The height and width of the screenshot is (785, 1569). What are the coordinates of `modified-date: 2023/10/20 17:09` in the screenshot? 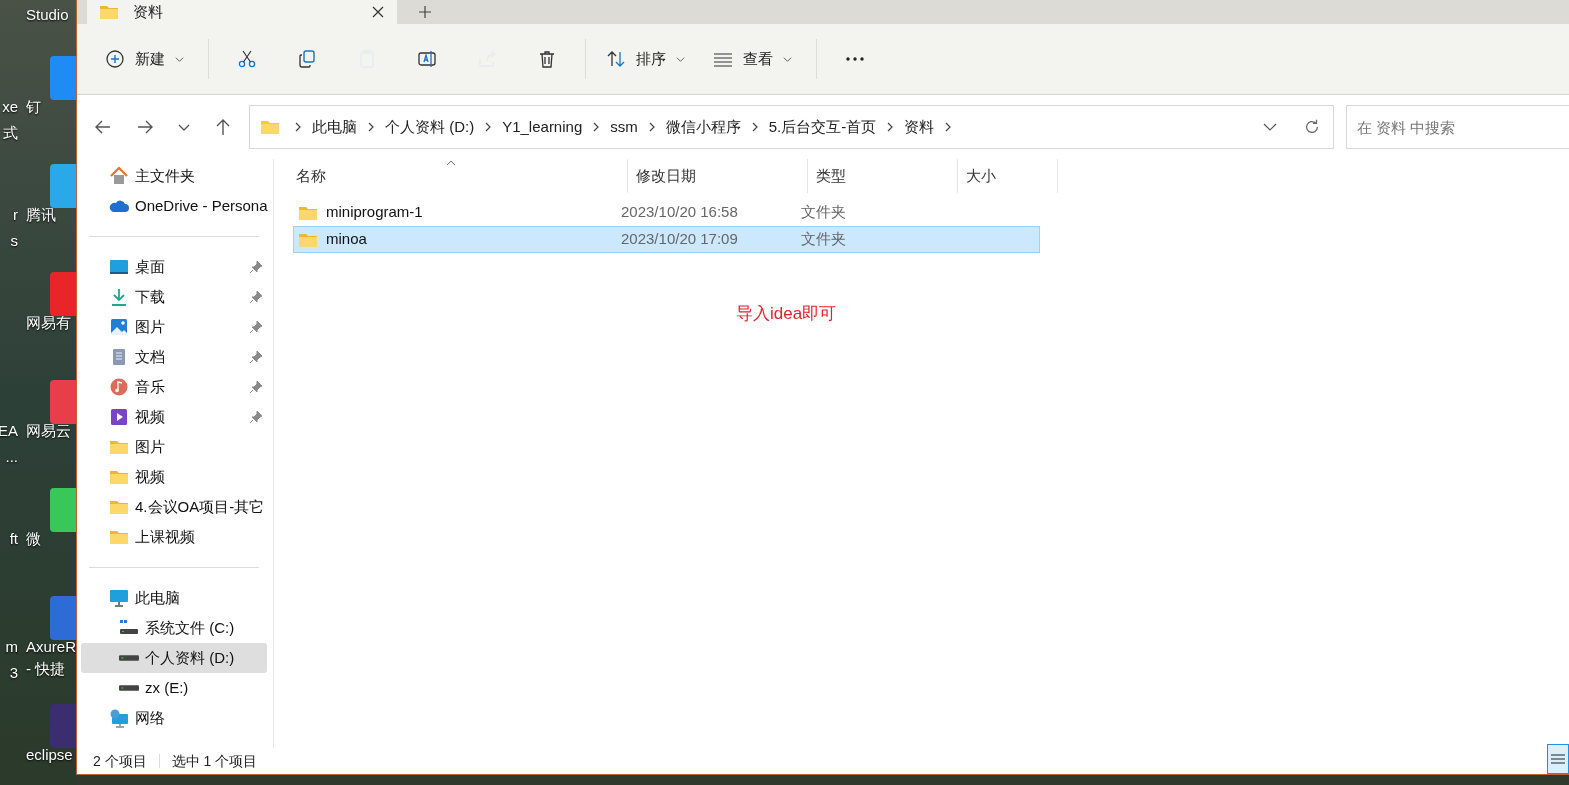 It's located at (680, 239).